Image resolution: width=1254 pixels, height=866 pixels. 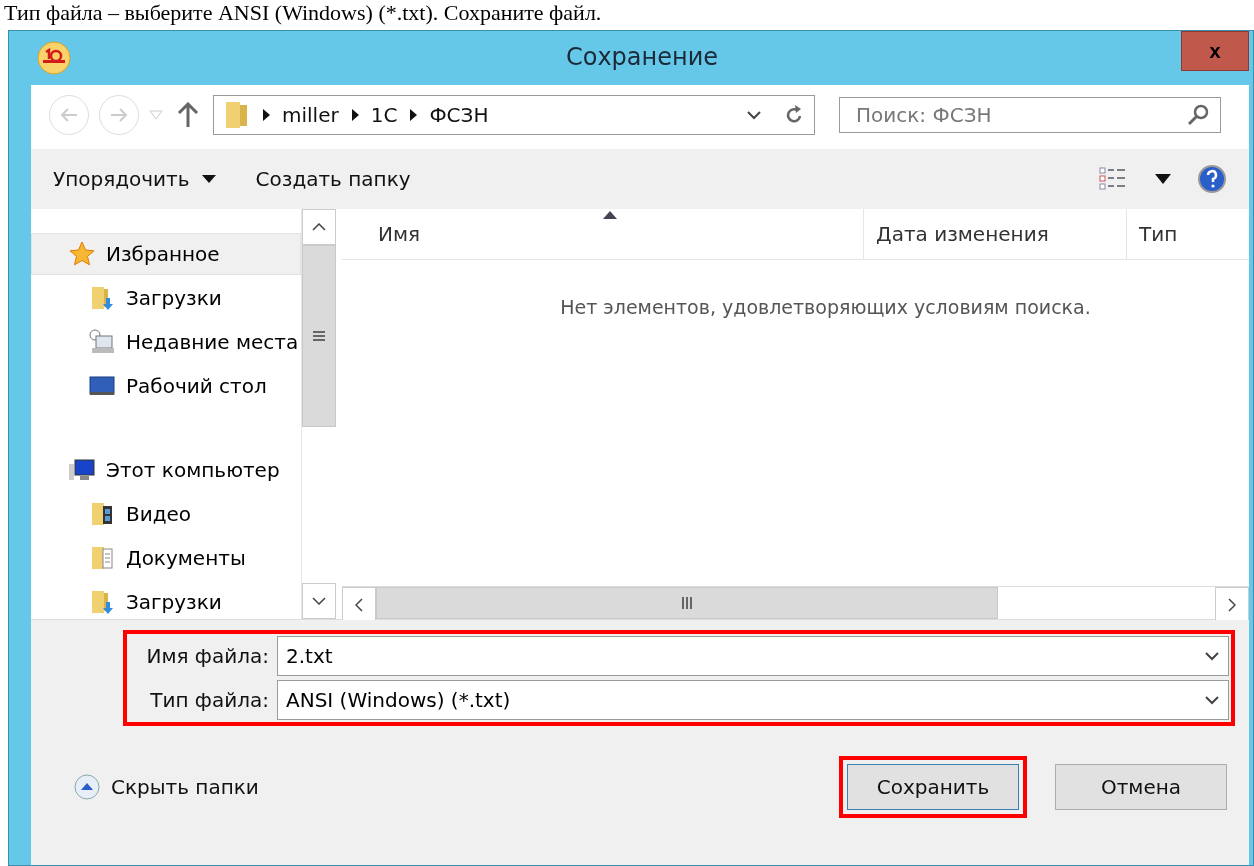 What do you see at coordinates (54, 58) in the screenshot?
I see `app-logo-icon` at bounding box center [54, 58].